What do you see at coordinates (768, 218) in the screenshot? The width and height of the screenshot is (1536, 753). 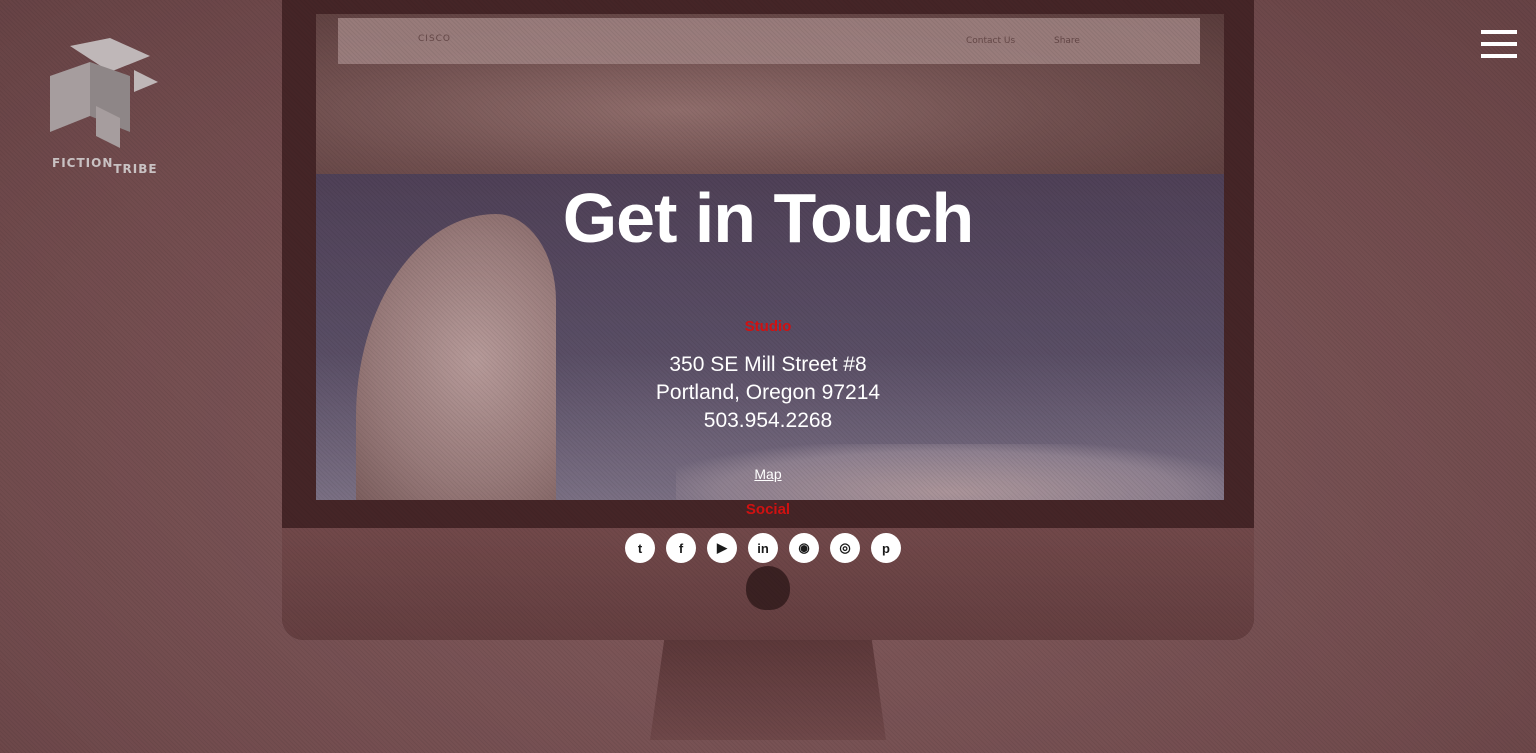 I see `page-title: Get in Touch` at bounding box center [768, 218].